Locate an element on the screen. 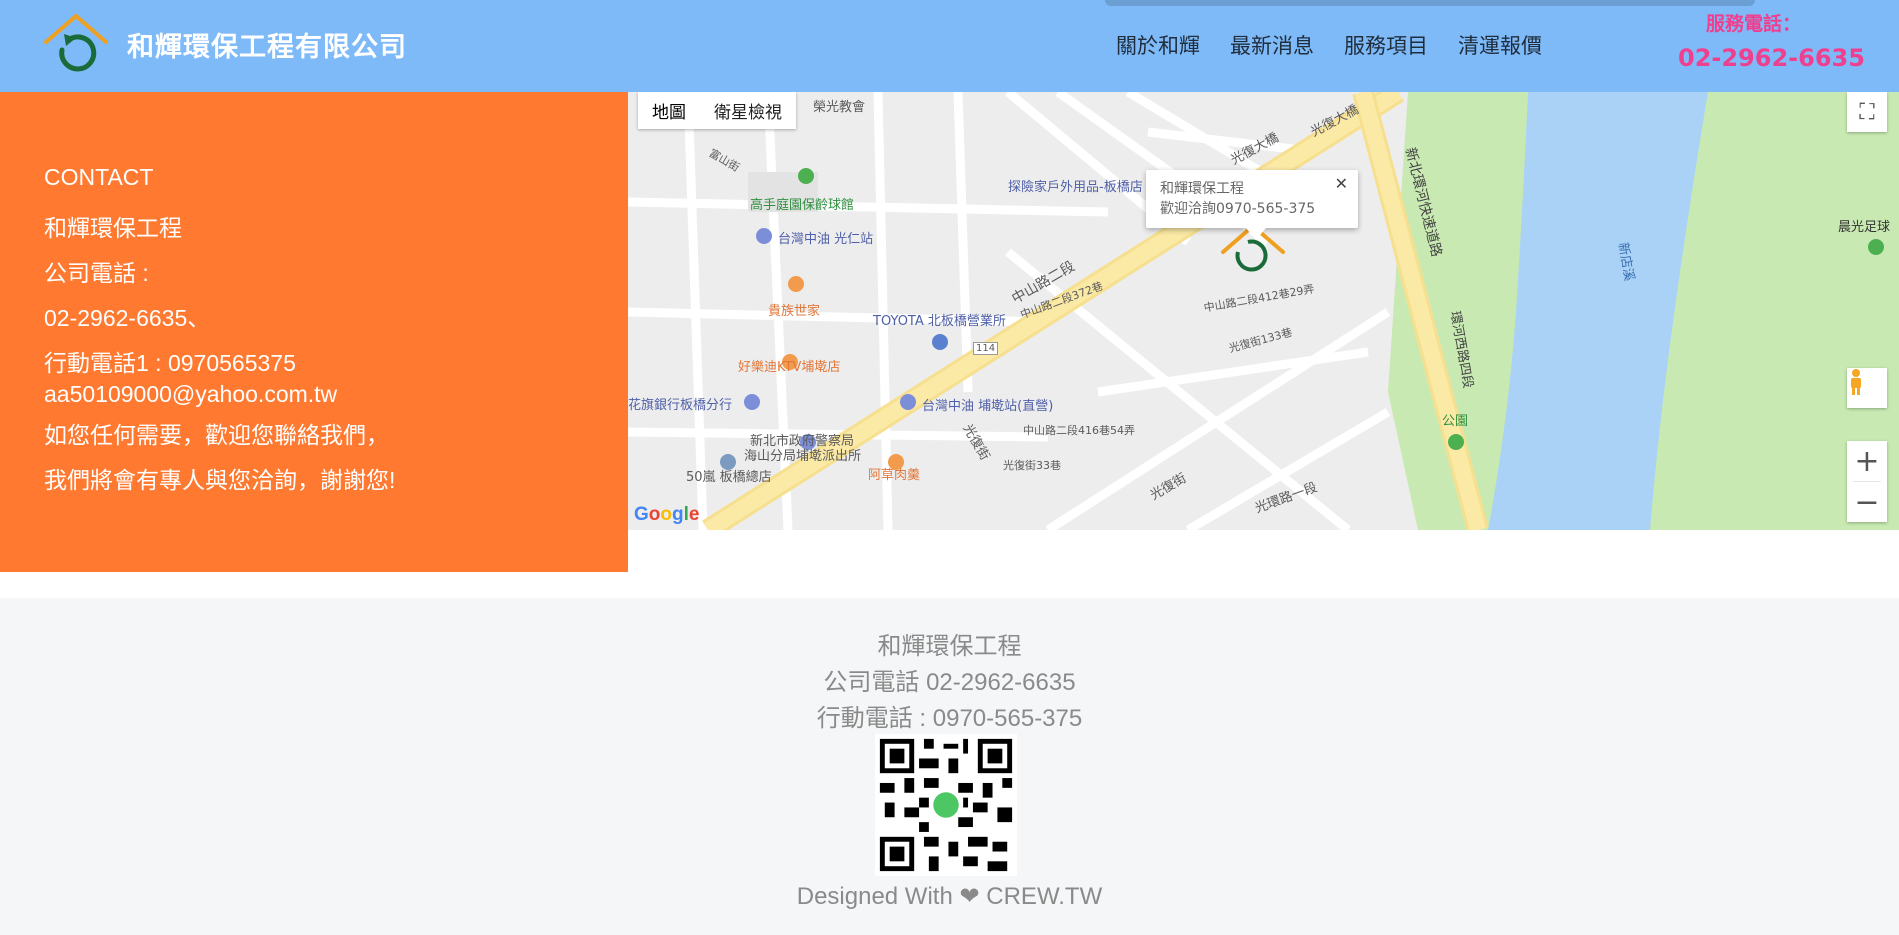 This screenshot has width=1899, height=935. map-label-lane3: 中山路二段416巷54弄 is located at coordinates (1079, 430).